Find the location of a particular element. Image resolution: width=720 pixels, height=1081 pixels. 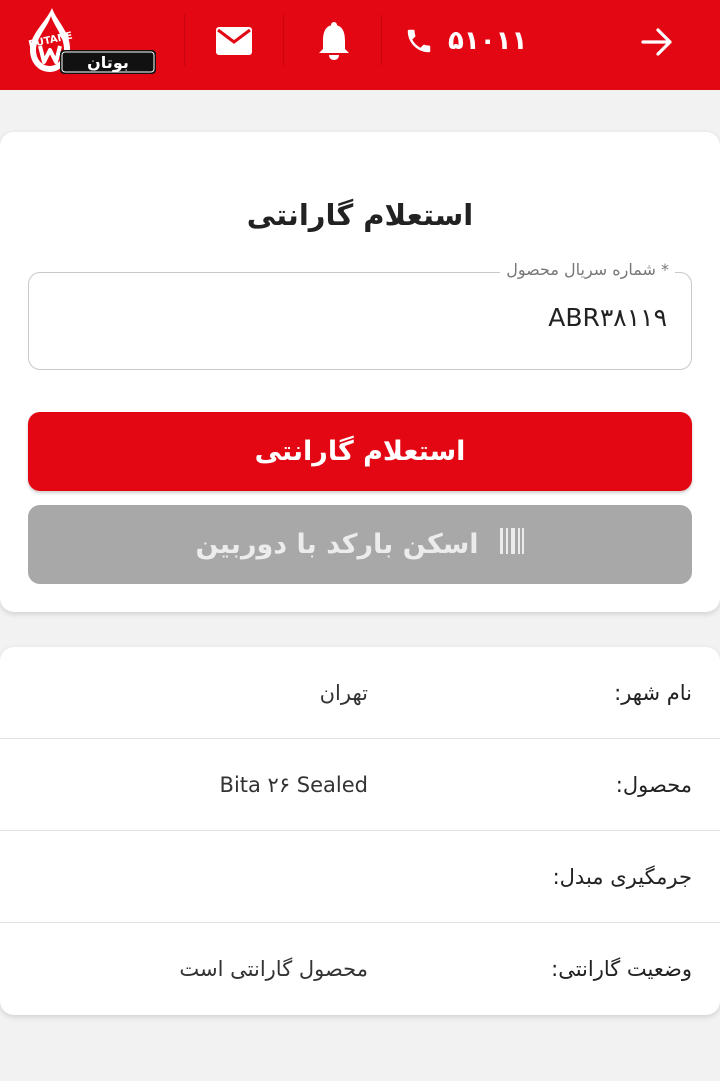

product-label: محصول: is located at coordinates (653, 785).